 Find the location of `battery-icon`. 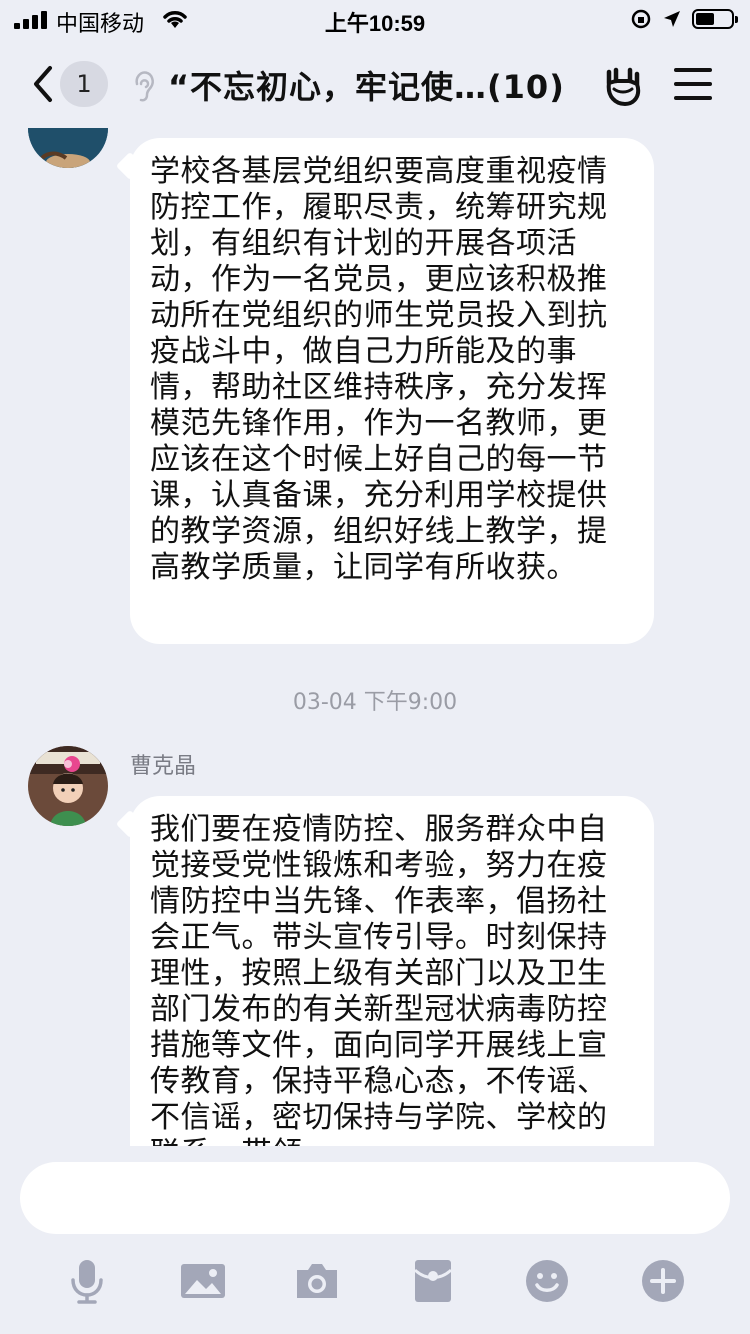

battery-icon is located at coordinates (715, 19).